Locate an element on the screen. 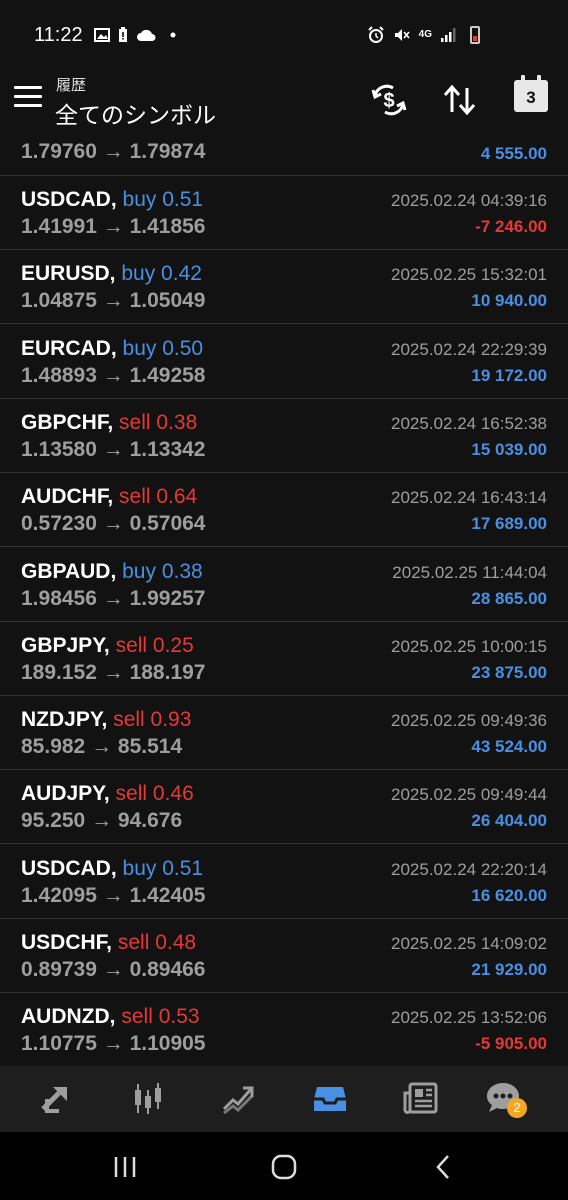 This screenshot has width=568, height=1200. trade-symbol: NZDJPY, sell 0.93 is located at coordinates (106, 720).